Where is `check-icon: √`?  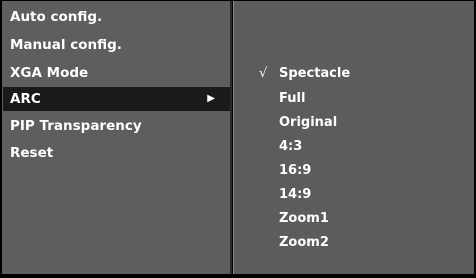 check-icon: √ is located at coordinates (263, 73).